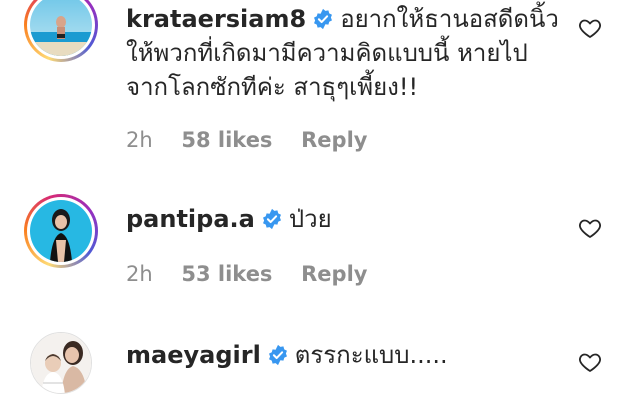 The height and width of the screenshot is (412, 628). What do you see at coordinates (216, 19) in the screenshot?
I see `comment-username: krataersiam8` at bounding box center [216, 19].